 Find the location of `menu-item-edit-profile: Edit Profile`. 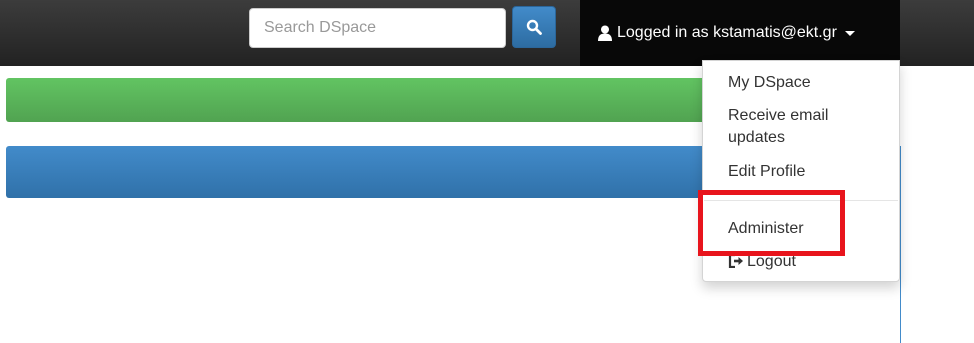

menu-item-edit-profile: Edit Profile is located at coordinates (766, 172).